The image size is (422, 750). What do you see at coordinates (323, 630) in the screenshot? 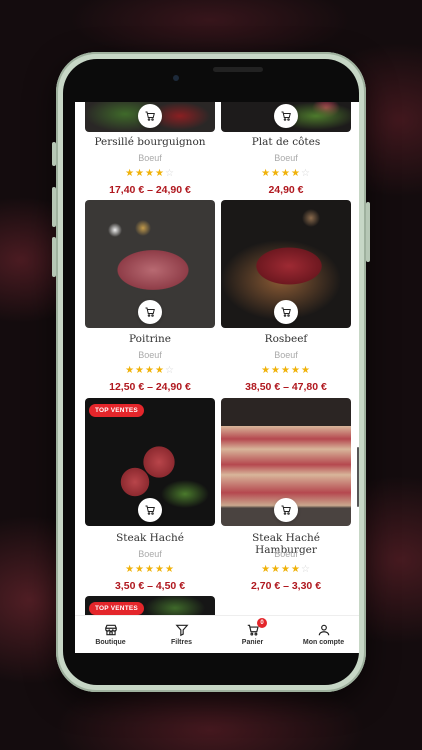
I see `user-icon` at bounding box center [323, 630].